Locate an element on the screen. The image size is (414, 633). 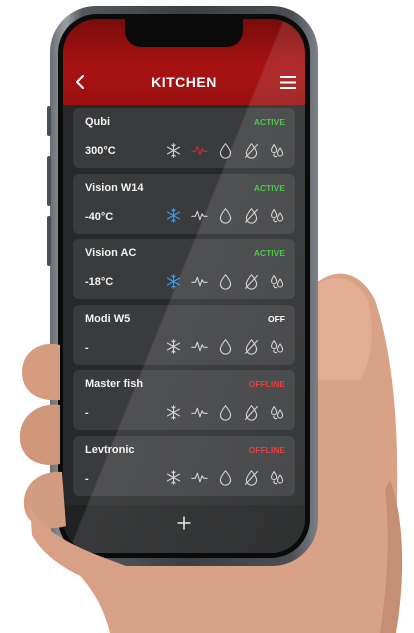
bottom-bar is located at coordinates (184, 529).